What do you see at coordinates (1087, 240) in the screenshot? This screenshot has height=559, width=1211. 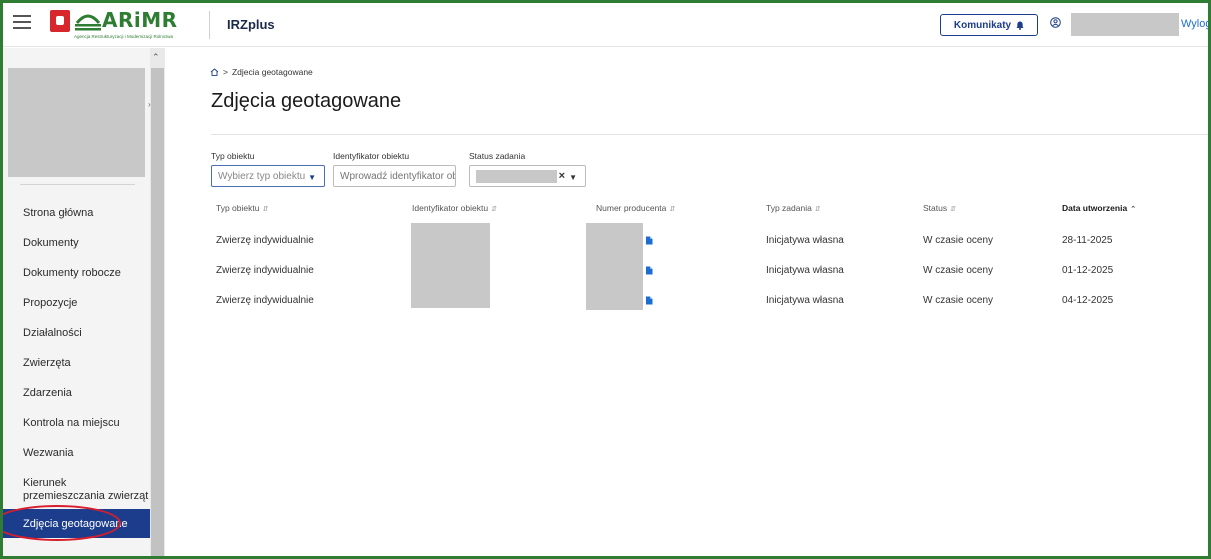 I see `cell-data: 28-11-2025` at bounding box center [1087, 240].